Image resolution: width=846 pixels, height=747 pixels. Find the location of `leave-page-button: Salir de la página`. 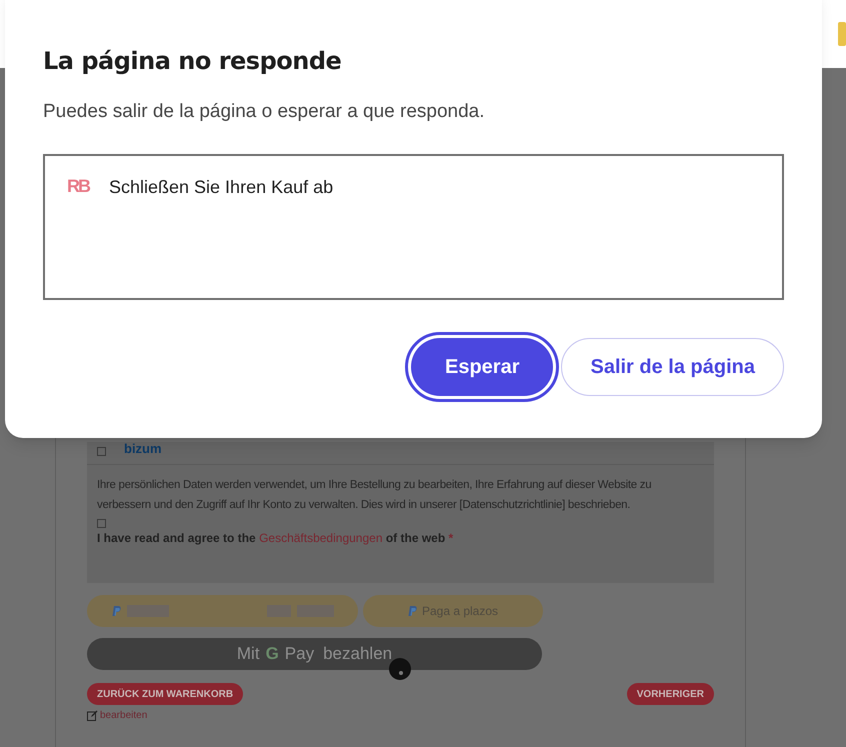

leave-page-button: Salir de la página is located at coordinates (672, 367).